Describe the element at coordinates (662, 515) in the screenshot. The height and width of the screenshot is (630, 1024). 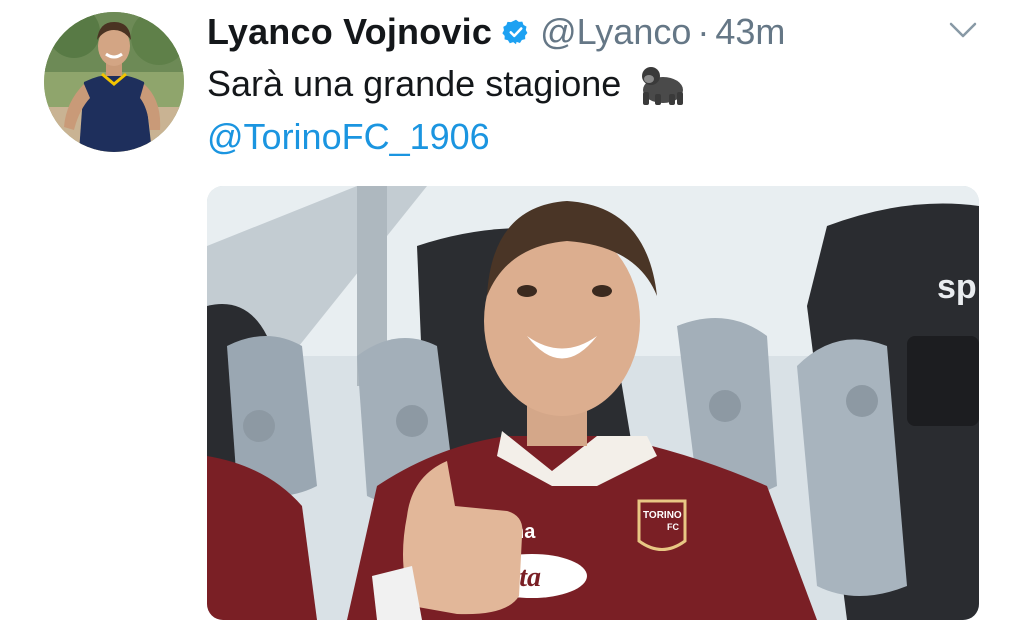
I see `crest-text: TORINO` at that location.